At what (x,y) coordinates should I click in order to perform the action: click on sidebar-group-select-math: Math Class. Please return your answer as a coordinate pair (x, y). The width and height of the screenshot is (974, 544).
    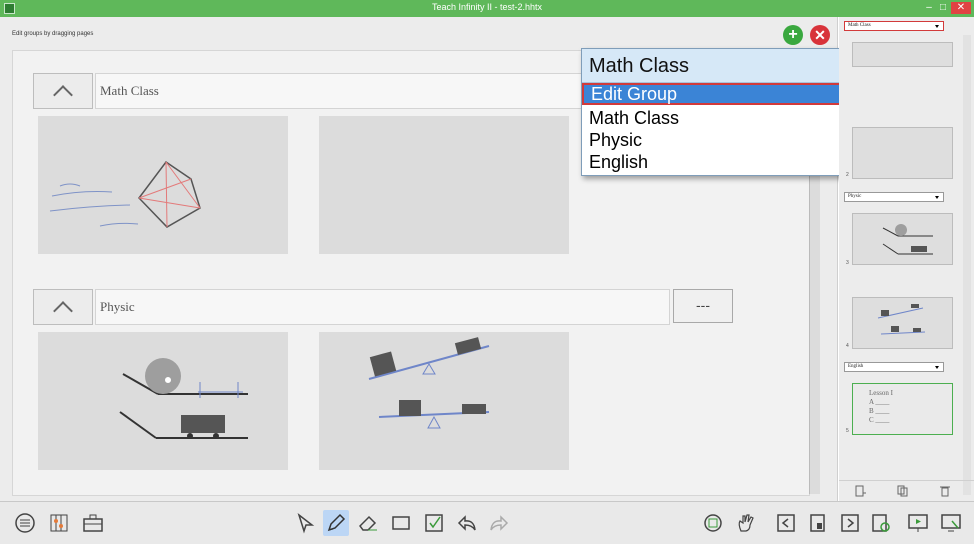
    Looking at the image, I should click on (894, 26).